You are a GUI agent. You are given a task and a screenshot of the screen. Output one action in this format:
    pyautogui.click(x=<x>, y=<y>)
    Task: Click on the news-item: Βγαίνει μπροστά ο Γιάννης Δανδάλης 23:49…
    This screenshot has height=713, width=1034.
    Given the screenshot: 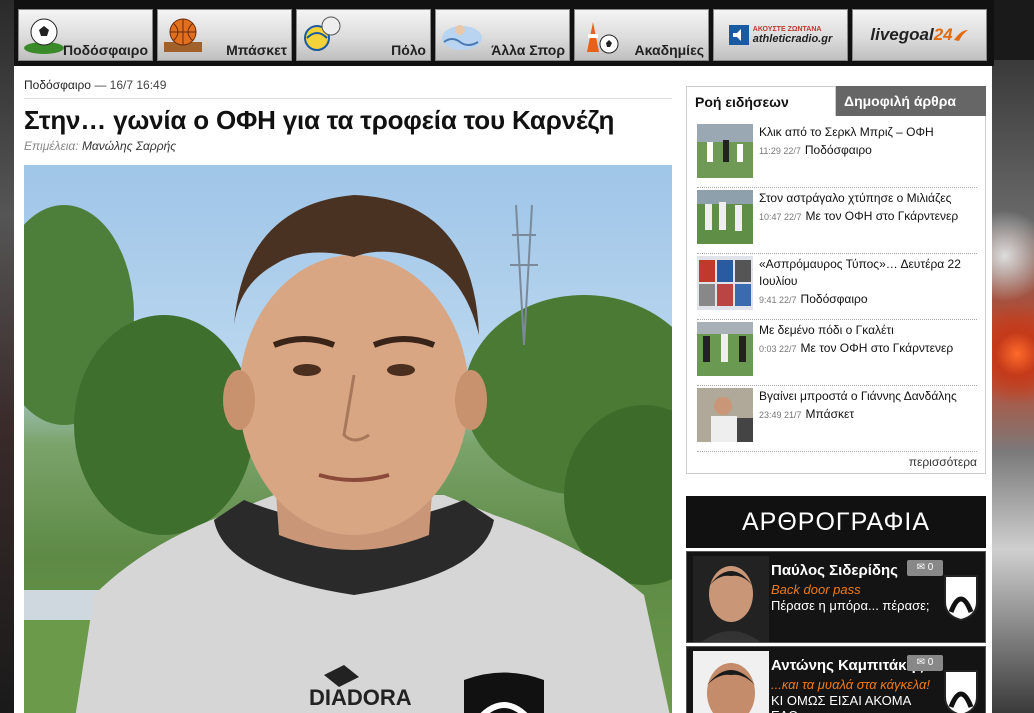 What is the action you would take?
    pyautogui.click(x=837, y=419)
    